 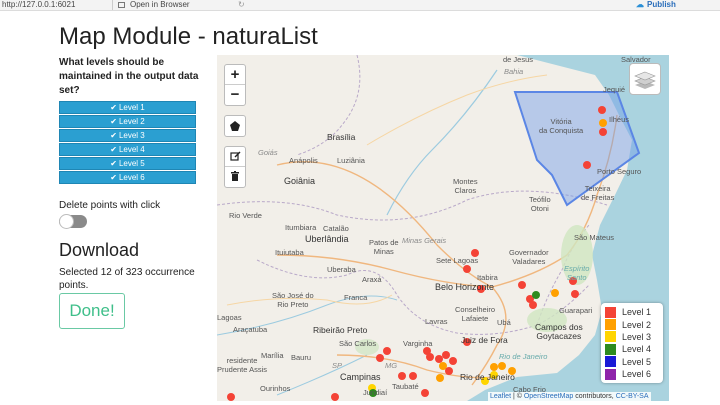 What do you see at coordinates (341, 137) in the screenshot?
I see `place-label-brasilia: Brasília` at bounding box center [341, 137].